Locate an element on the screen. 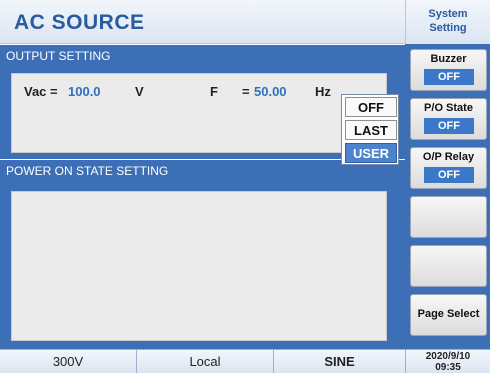 Image resolution: width=490 pixels, height=373 pixels. output-setting-header: OUTPUT SETTING is located at coordinates (202, 56).